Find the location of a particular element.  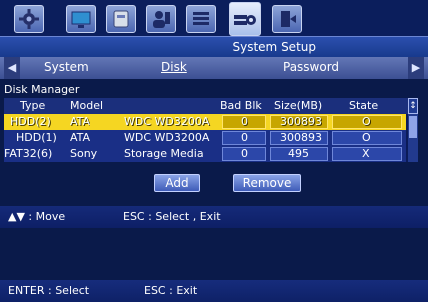

col-state: State is located at coordinates (364, 105).